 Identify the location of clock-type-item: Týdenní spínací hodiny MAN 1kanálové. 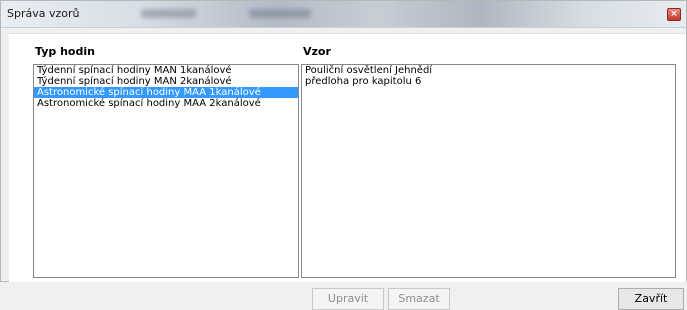
(166, 70).